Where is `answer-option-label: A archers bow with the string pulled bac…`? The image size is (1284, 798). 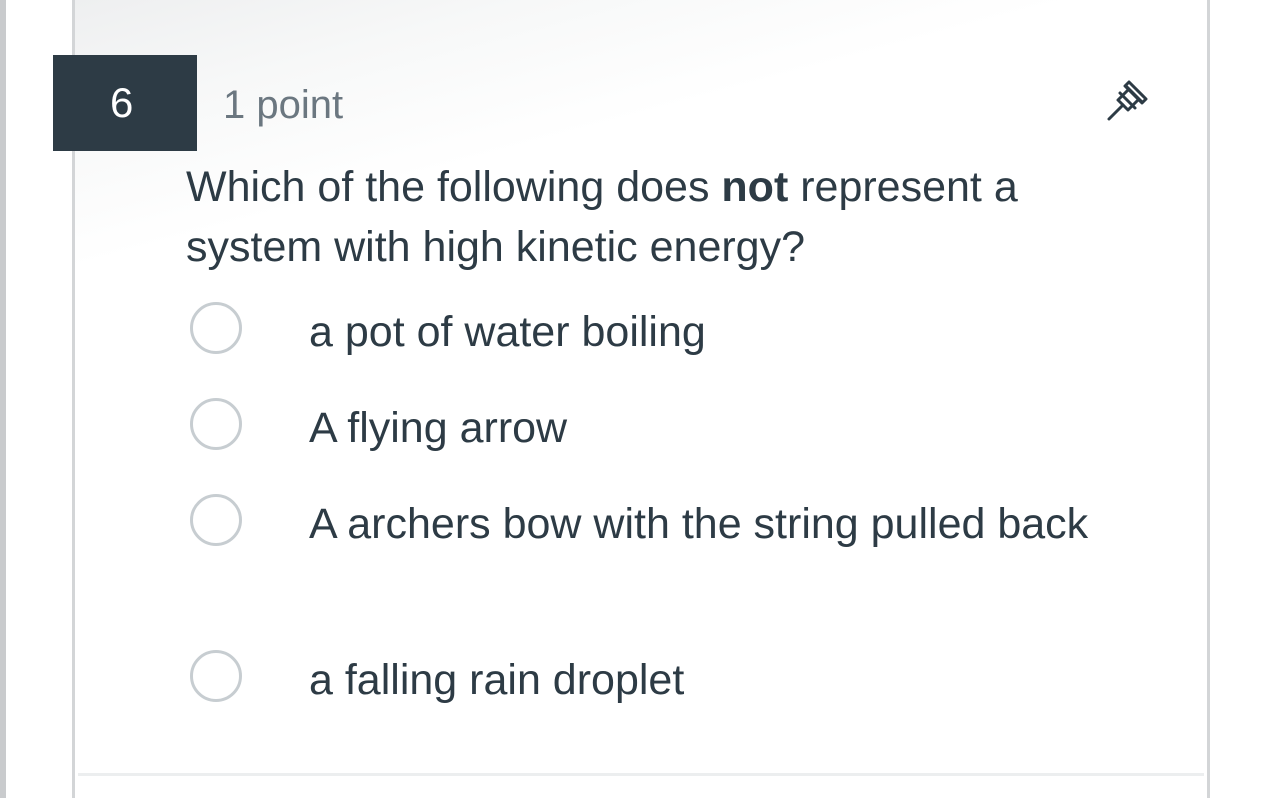 answer-option-label: A archers bow with the string pulled bac… is located at coordinates (699, 524).